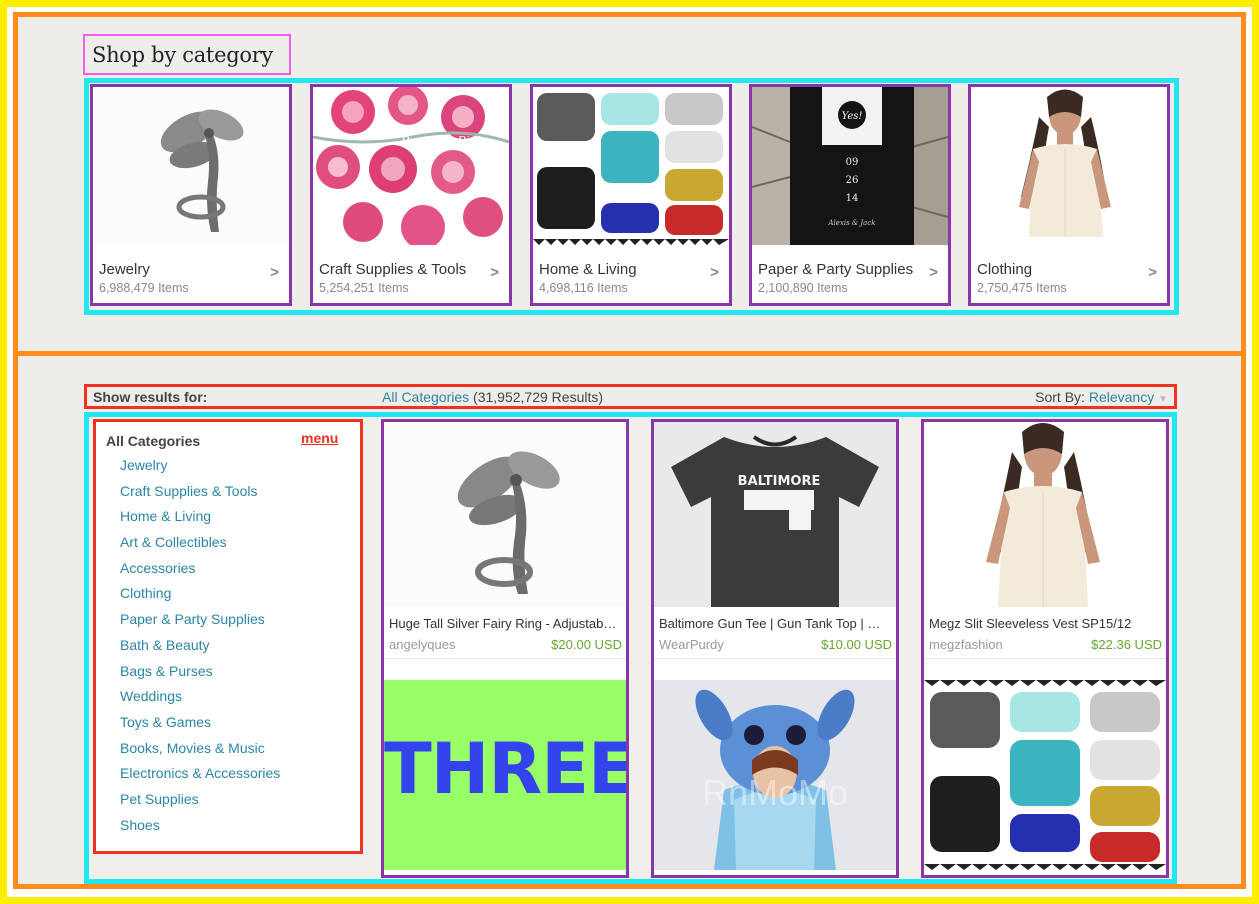 The width and height of the screenshot is (1259, 904). I want to click on results-summary: All Categories (31,952,729 Results), so click(492, 397).